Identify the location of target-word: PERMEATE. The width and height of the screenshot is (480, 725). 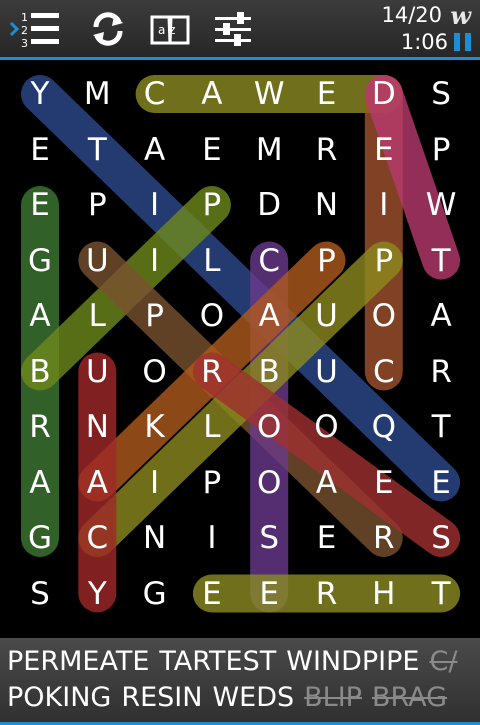
(78, 661).